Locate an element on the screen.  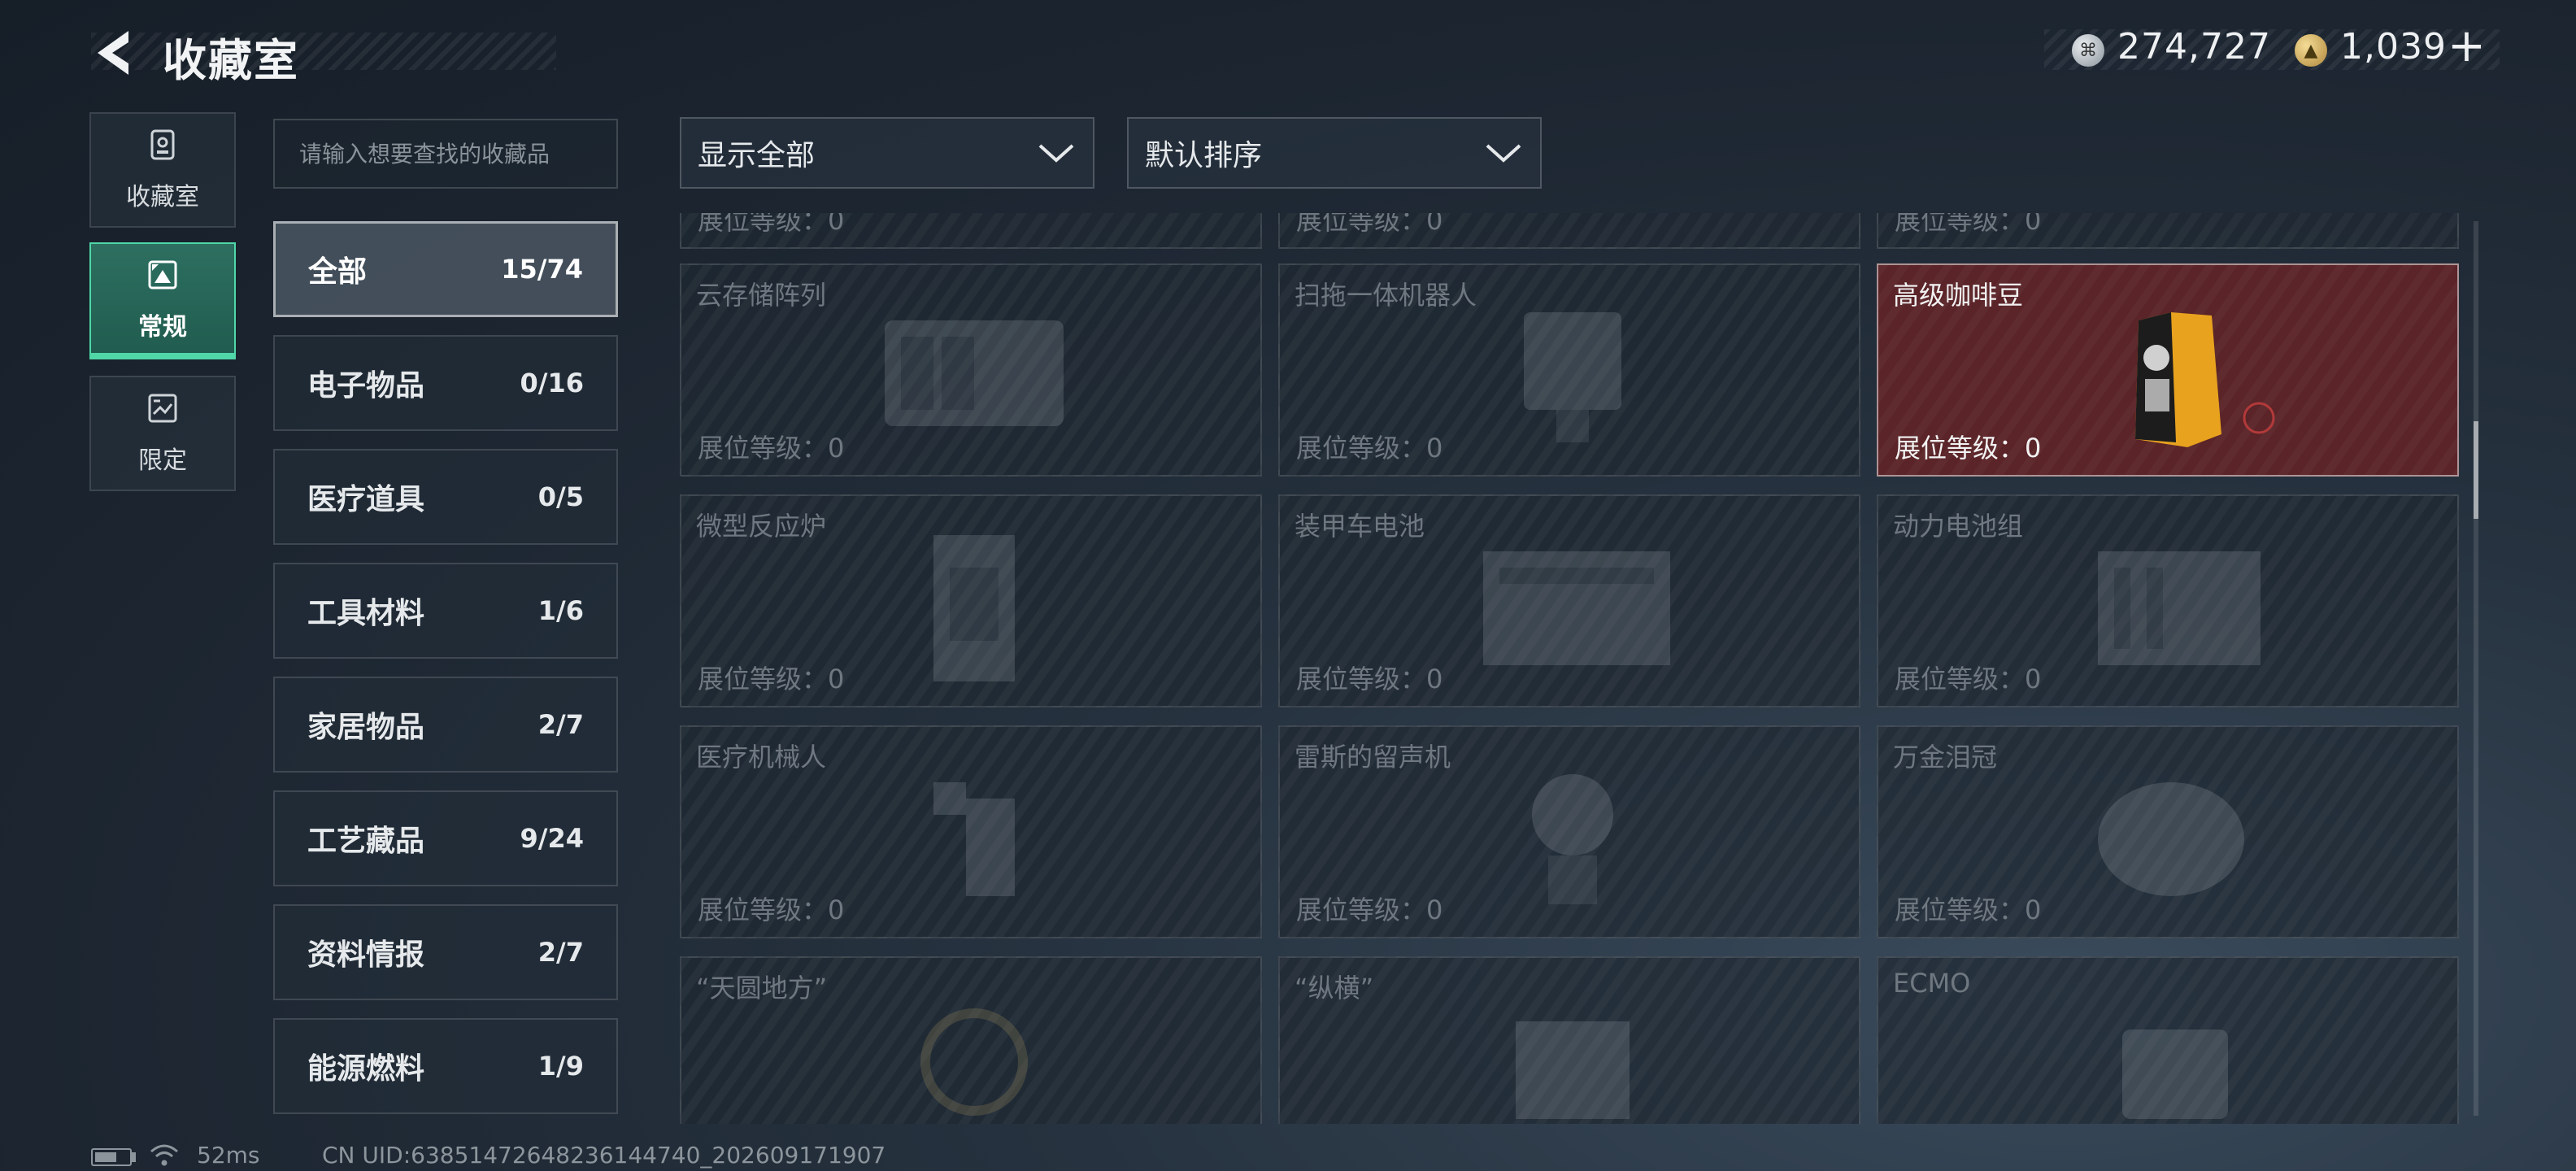
category-tools: 工具材料 1/6 is located at coordinates (446, 611).